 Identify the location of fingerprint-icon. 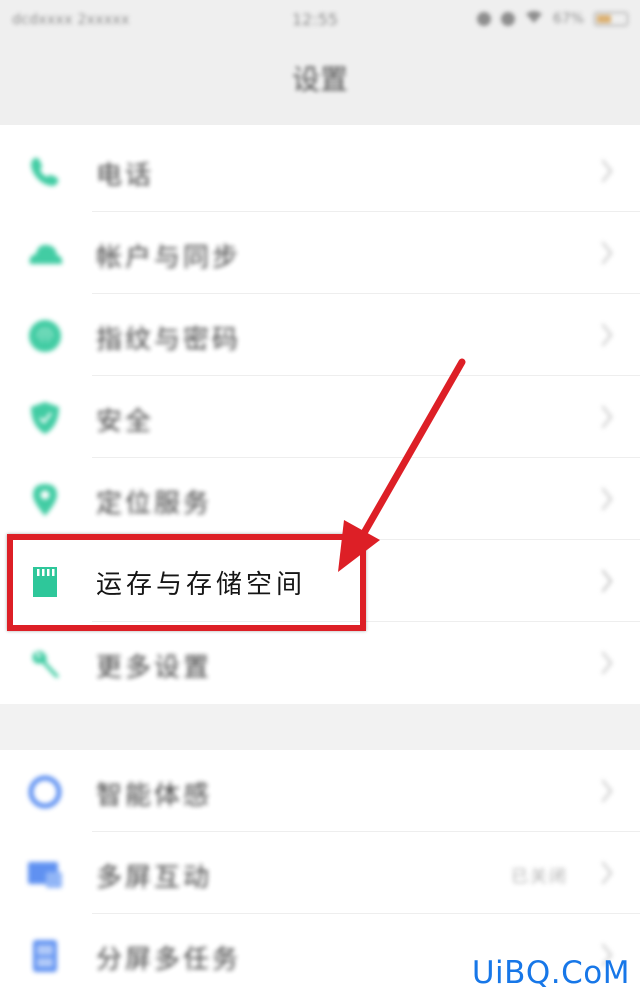
(45, 336).